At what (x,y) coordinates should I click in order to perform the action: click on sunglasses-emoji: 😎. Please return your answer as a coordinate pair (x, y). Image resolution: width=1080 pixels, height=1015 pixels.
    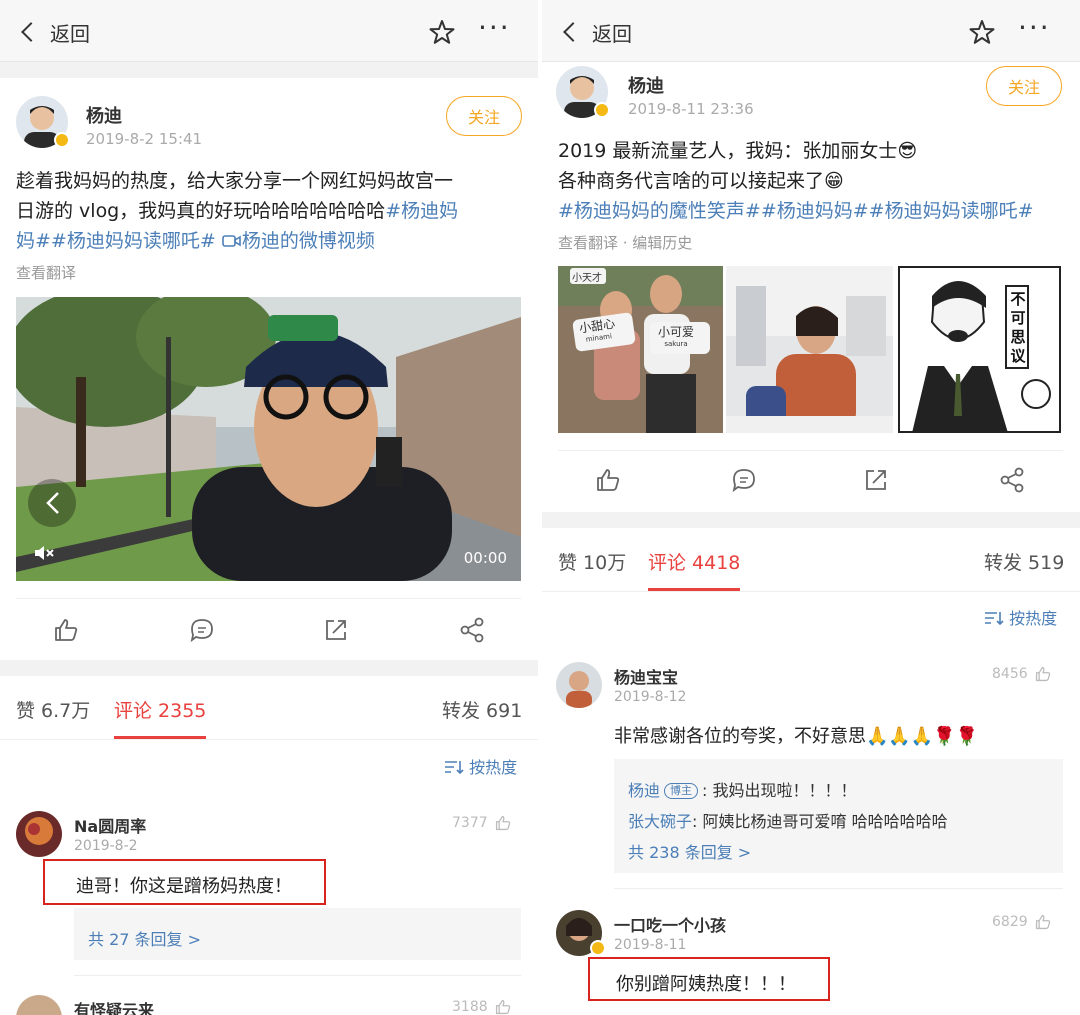
    Looking at the image, I should click on (907, 151).